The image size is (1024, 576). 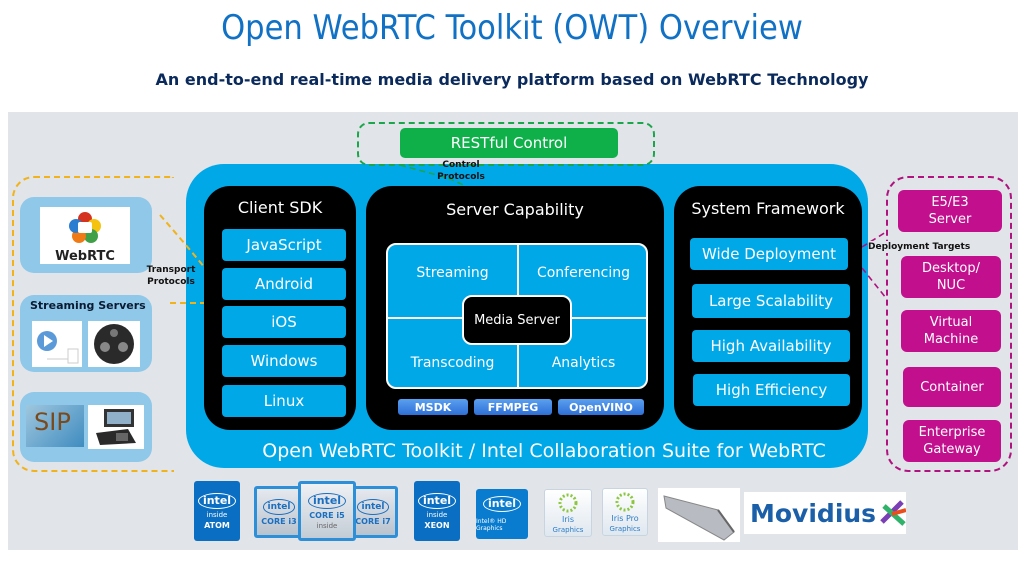 I want to click on intel-xeon-logo: intel inside XEON, so click(x=437, y=511).